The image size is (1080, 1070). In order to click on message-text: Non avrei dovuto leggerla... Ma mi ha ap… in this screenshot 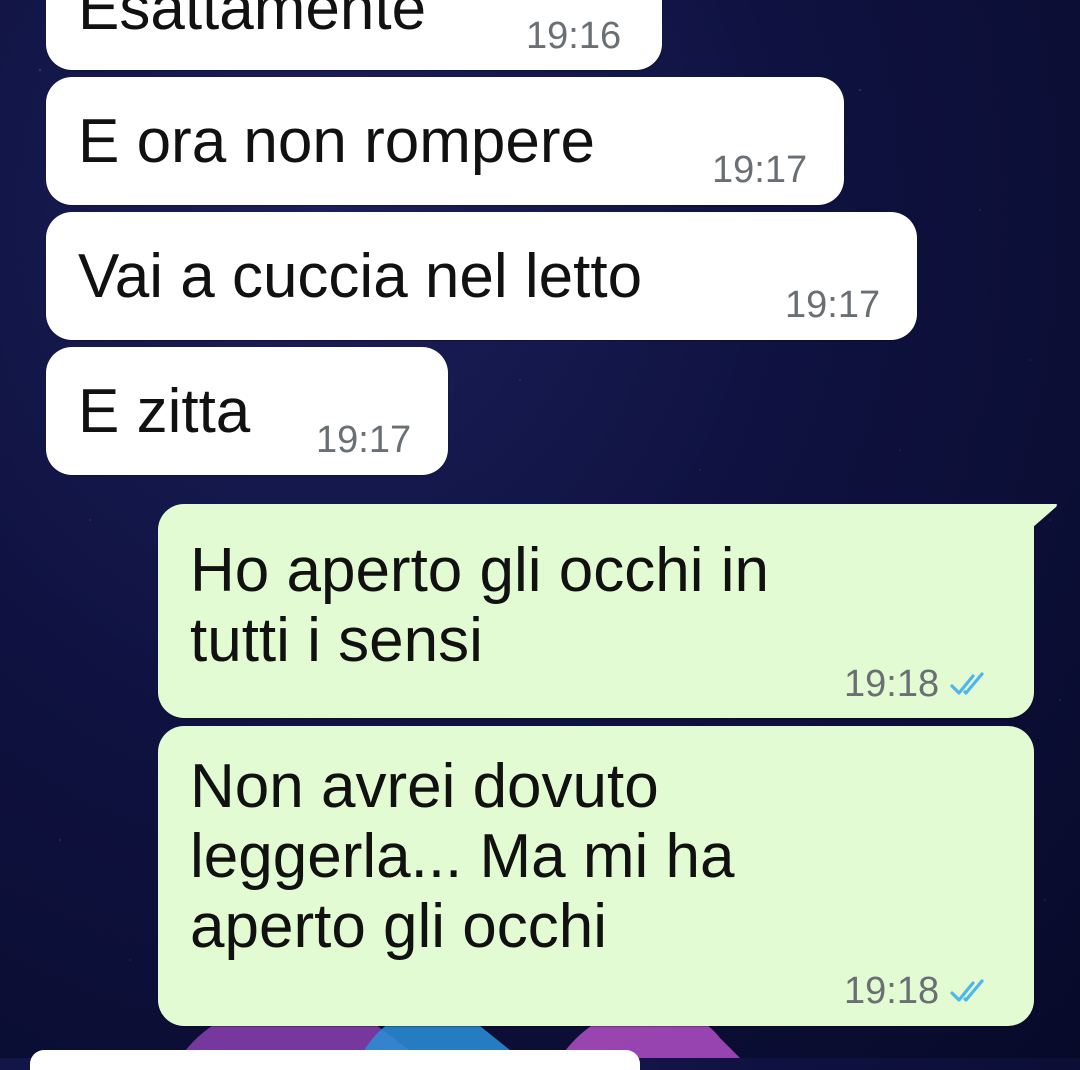, I will do `click(462, 856)`.